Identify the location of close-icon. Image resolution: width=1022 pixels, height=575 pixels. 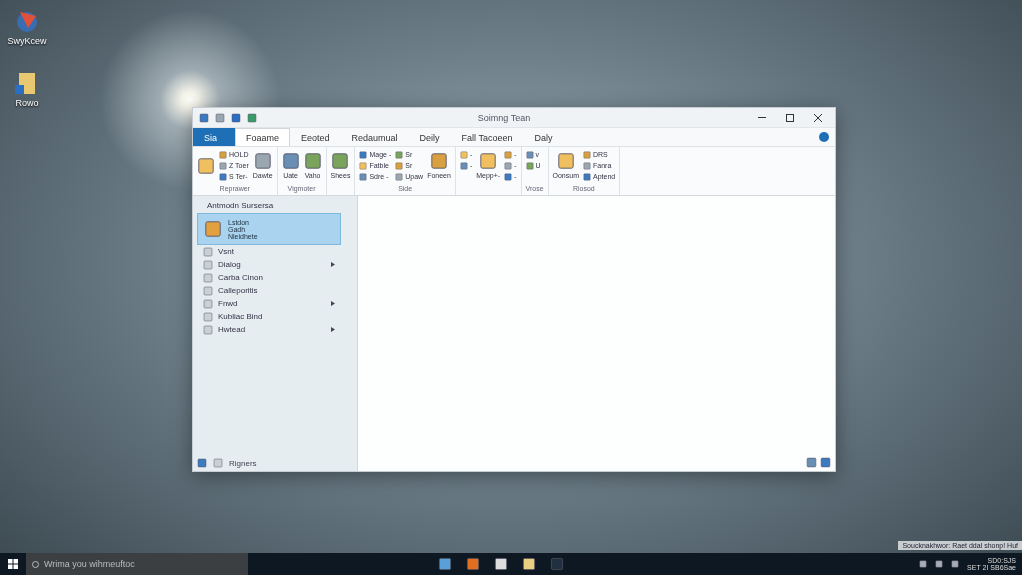
(818, 117).